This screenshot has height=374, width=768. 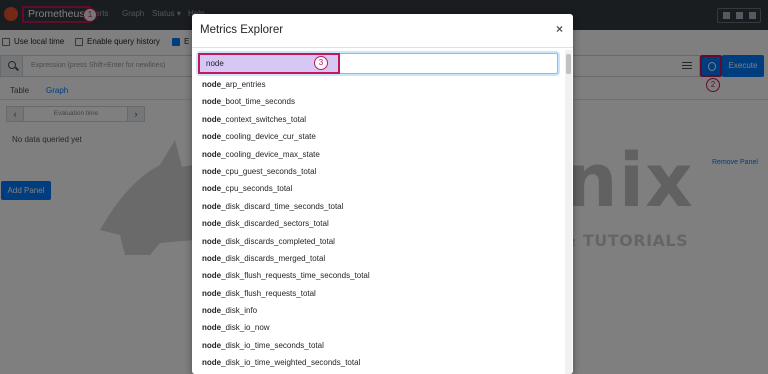 What do you see at coordinates (257, 189) in the screenshot?
I see `metric-name-suffix: _cpu_seconds_total` at bounding box center [257, 189].